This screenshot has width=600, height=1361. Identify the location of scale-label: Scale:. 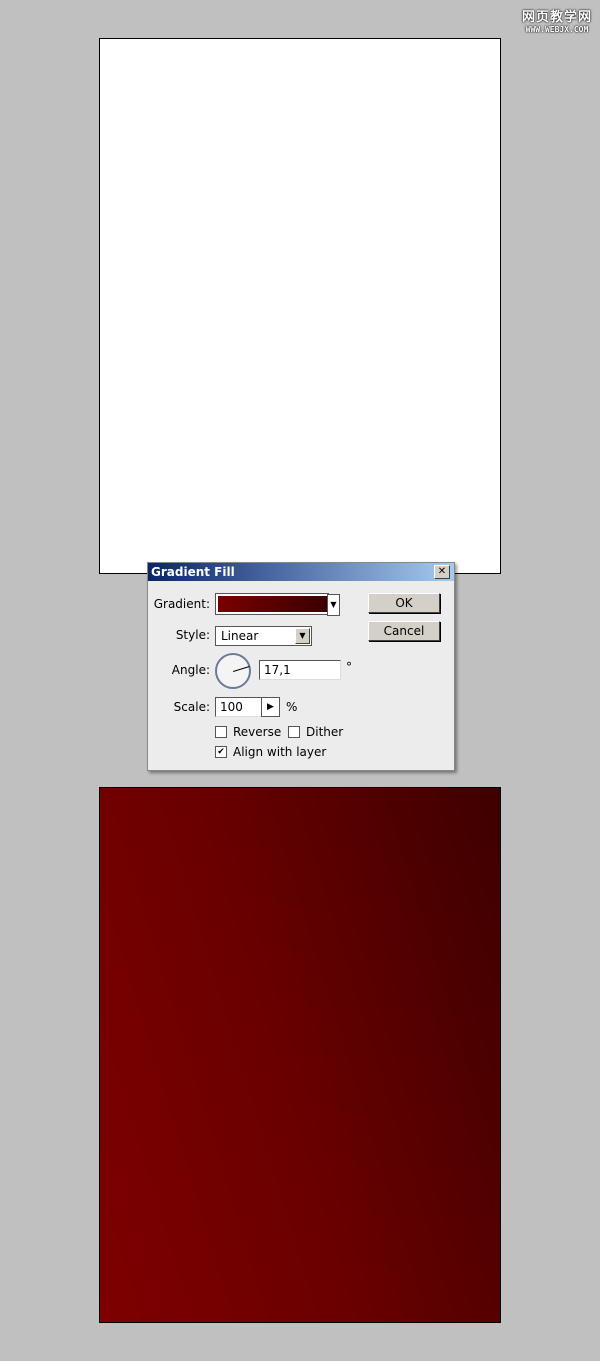
(191, 707).